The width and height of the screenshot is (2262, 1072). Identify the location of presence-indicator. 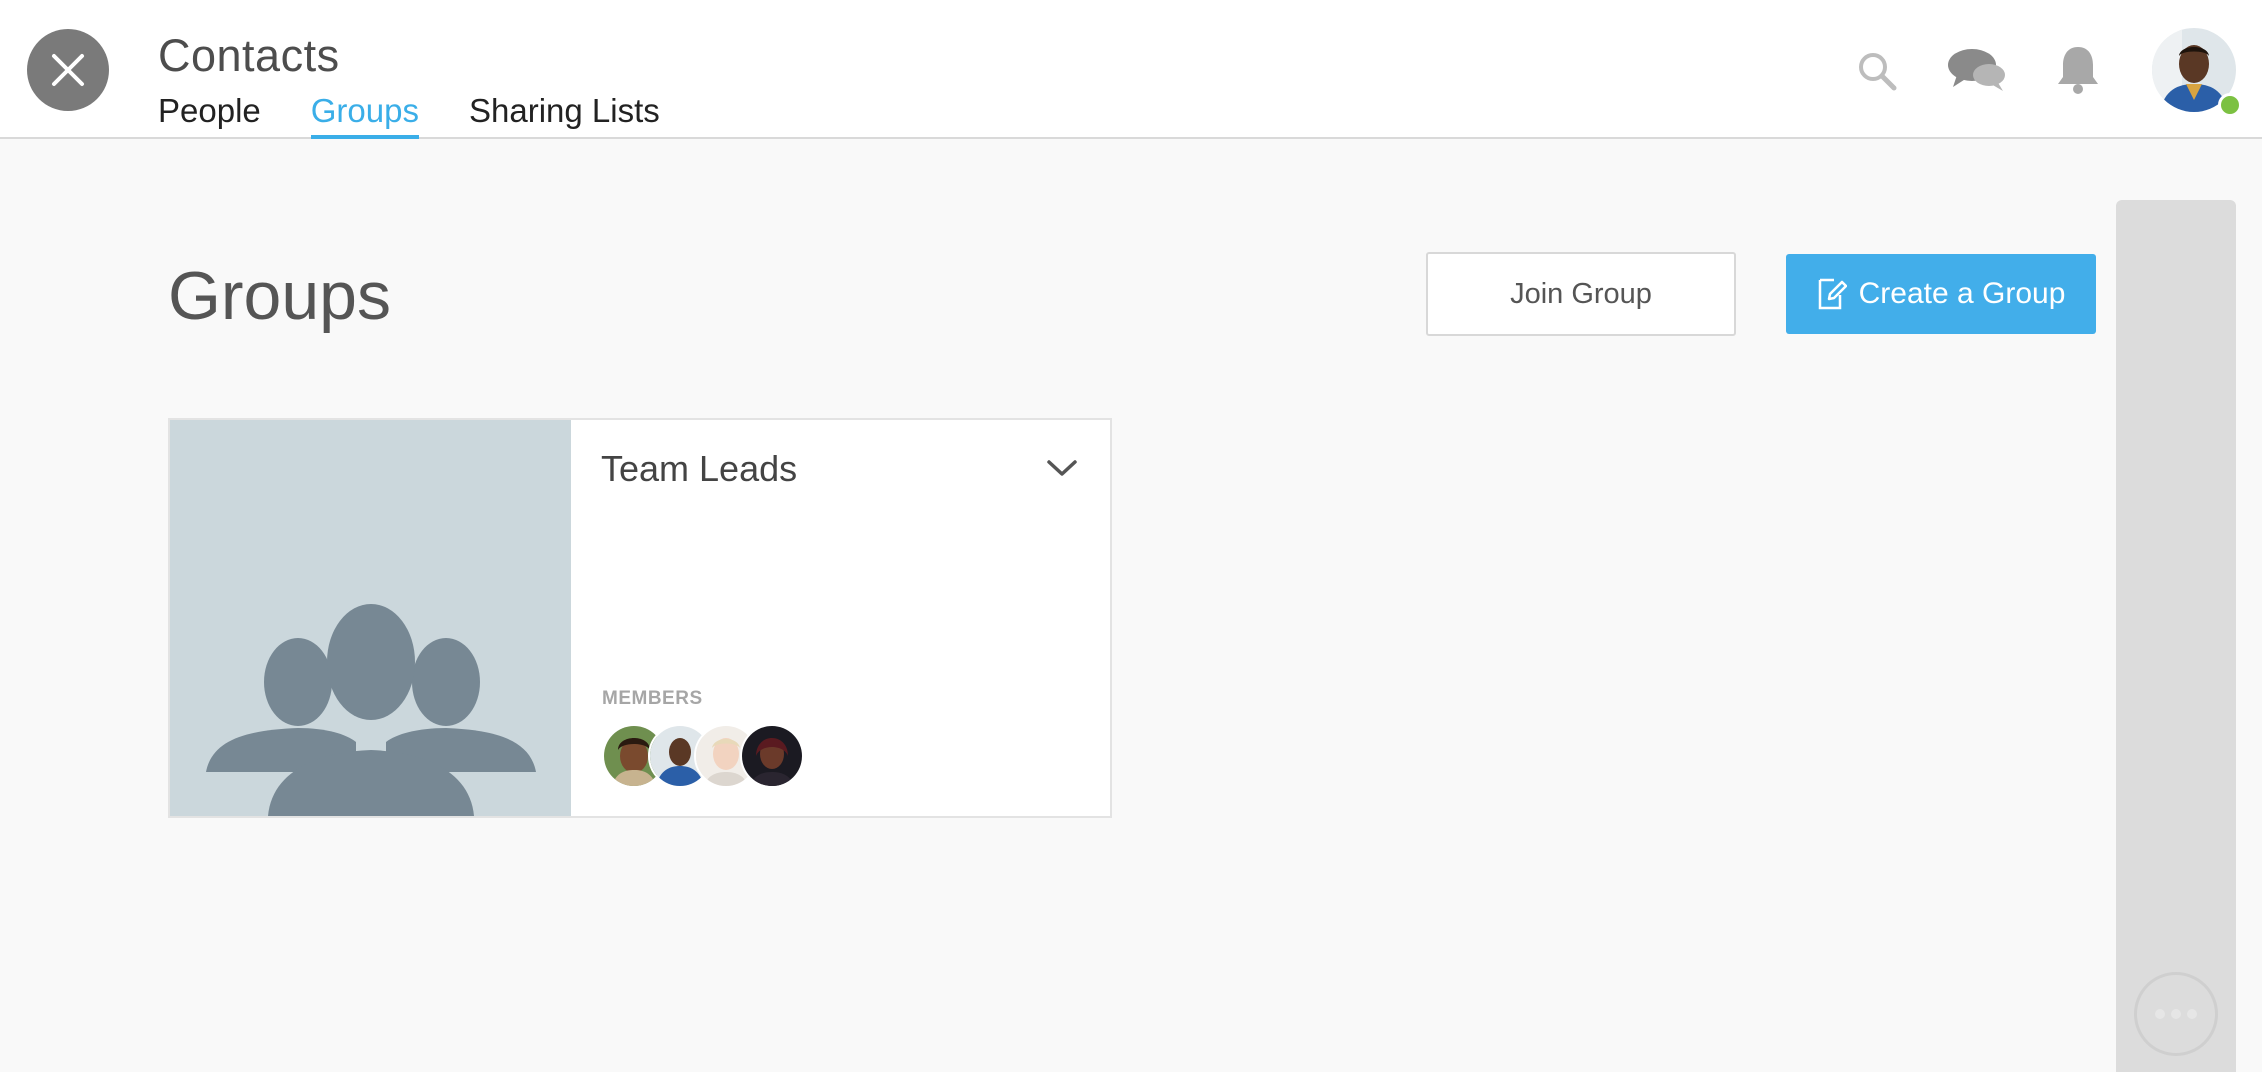
(2230, 105).